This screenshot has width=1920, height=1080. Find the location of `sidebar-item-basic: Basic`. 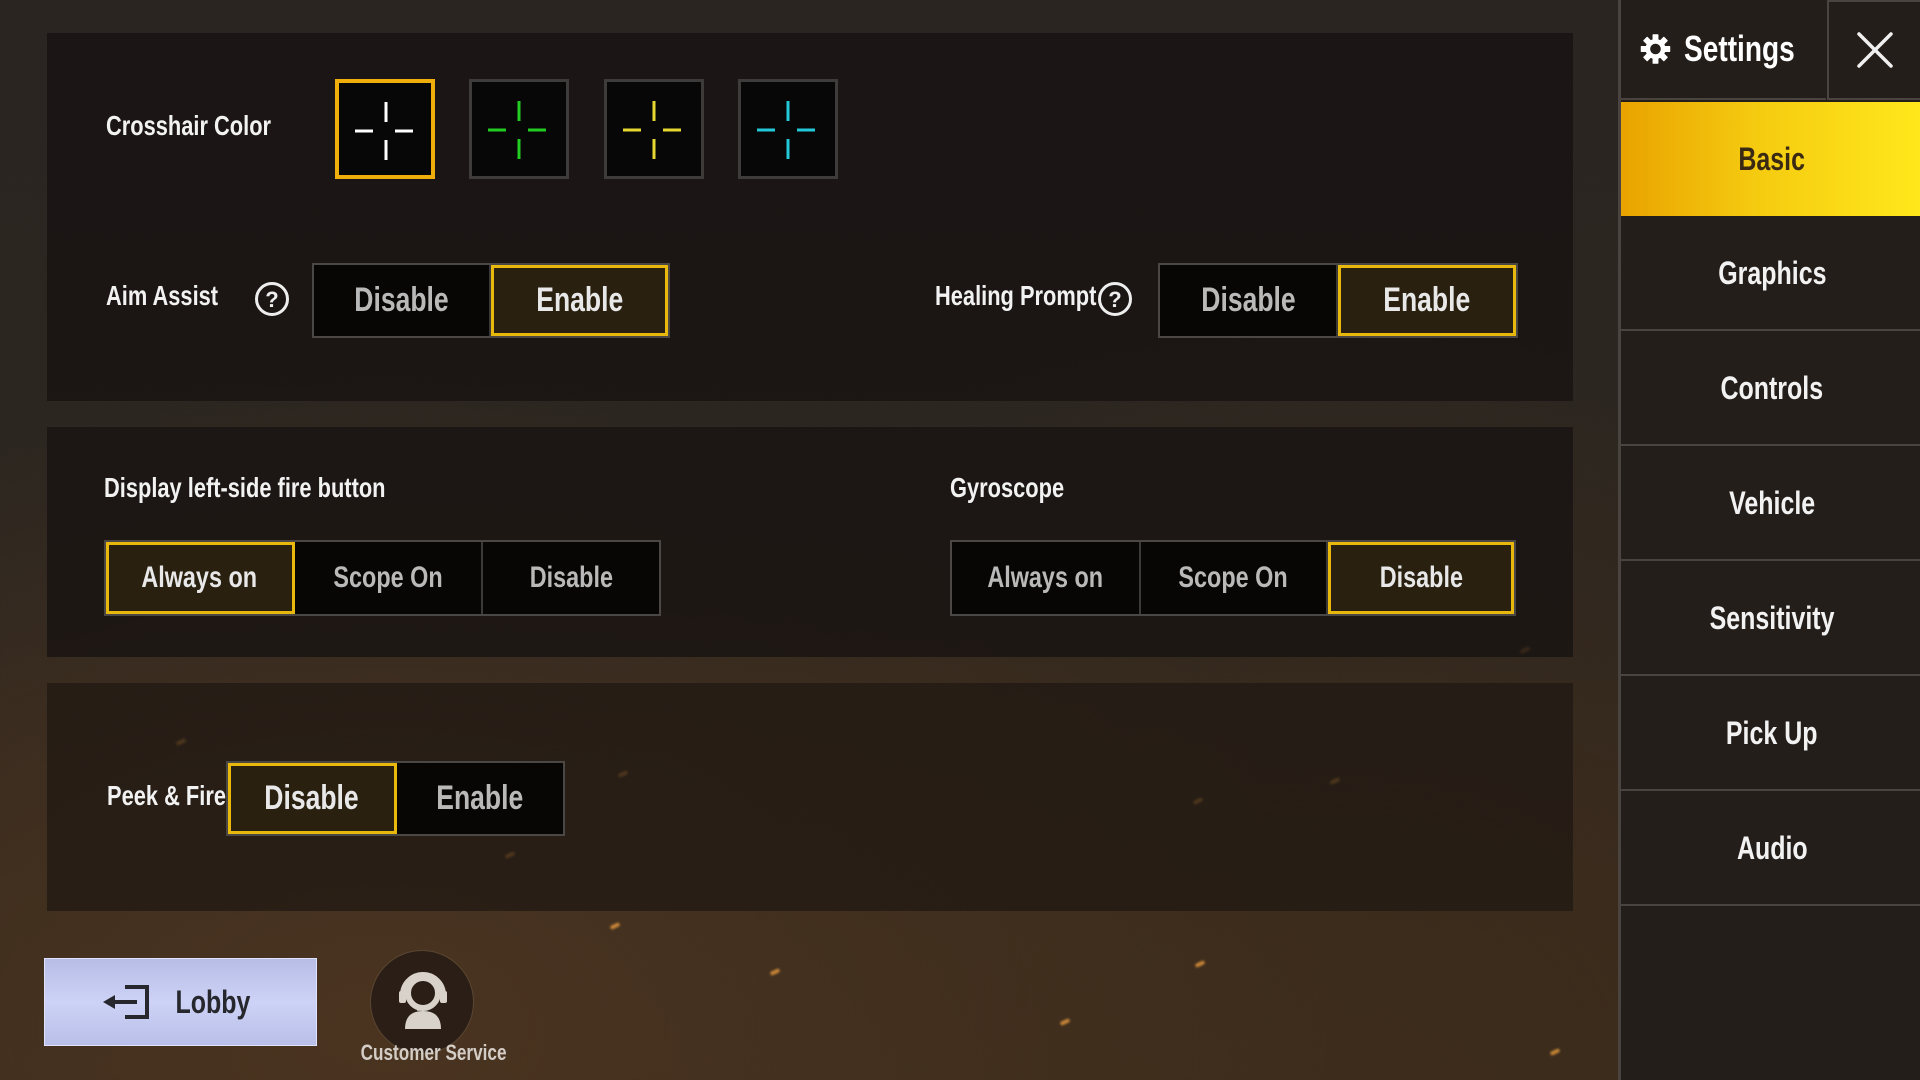

sidebar-item-basic: Basic is located at coordinates (1770, 159).